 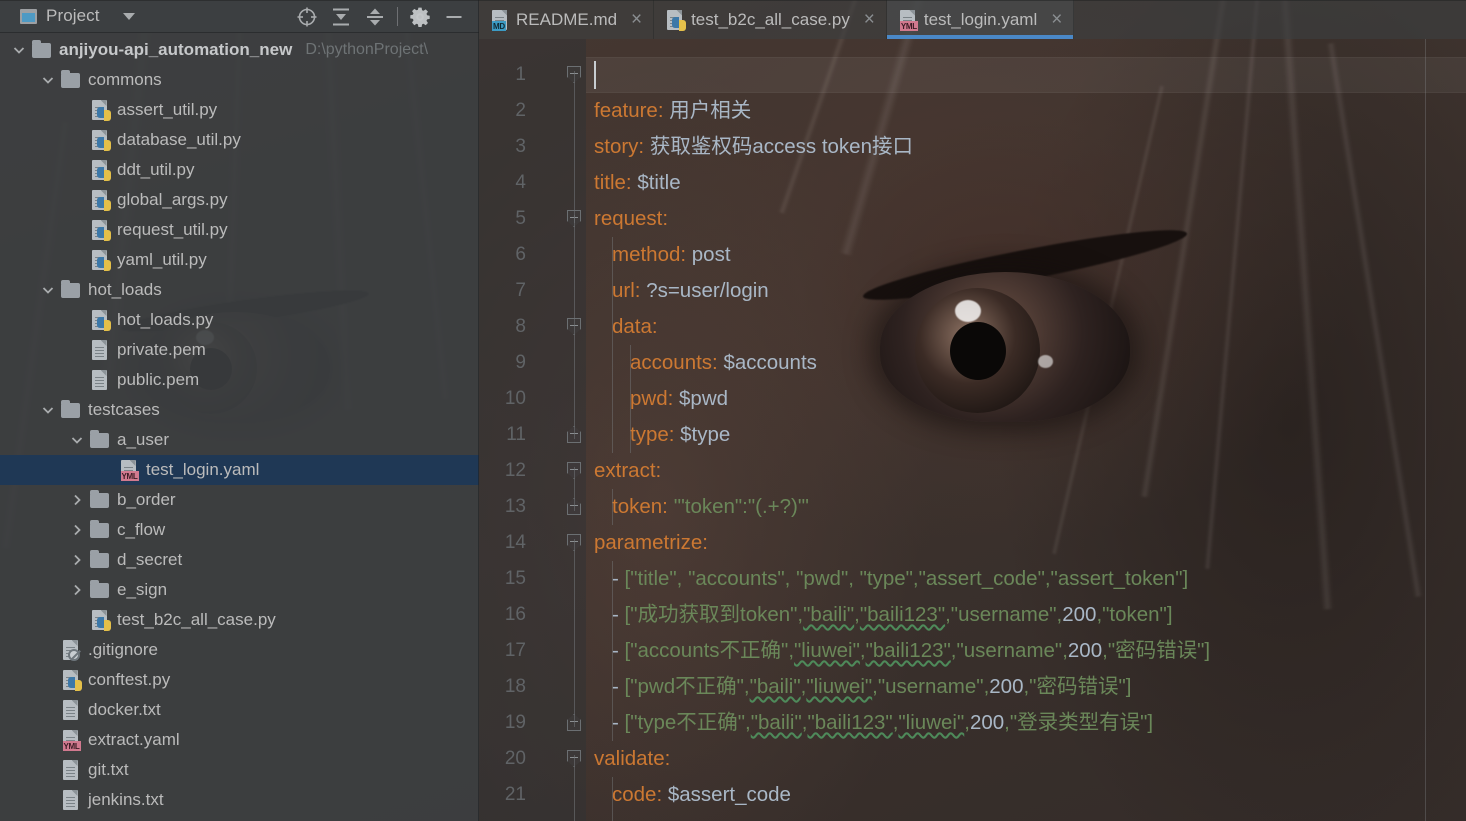 What do you see at coordinates (627, 471) in the screenshot?
I see `code-line: extract:` at bounding box center [627, 471].